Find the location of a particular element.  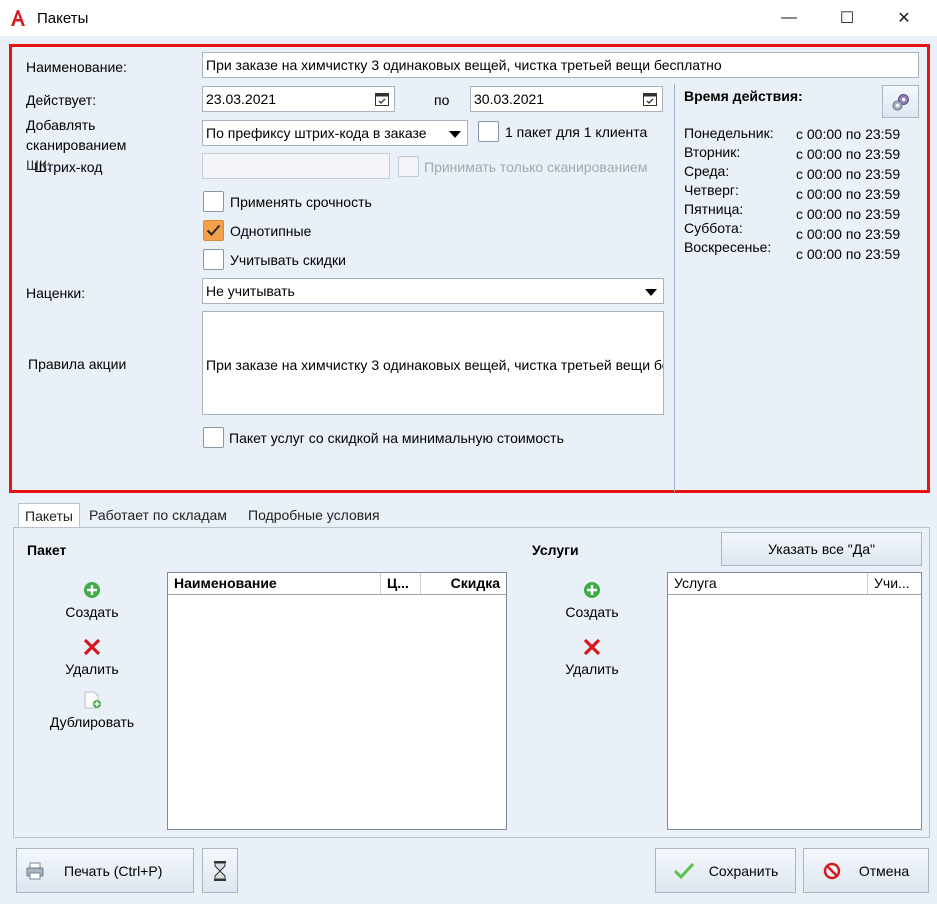

markup-select: Не учитывать is located at coordinates (433, 291).